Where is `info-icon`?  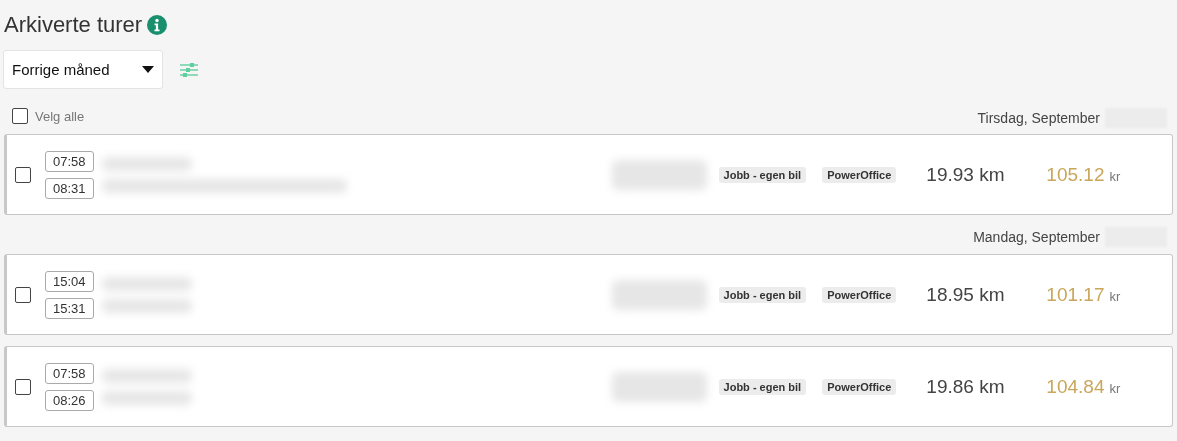 info-icon is located at coordinates (157, 25).